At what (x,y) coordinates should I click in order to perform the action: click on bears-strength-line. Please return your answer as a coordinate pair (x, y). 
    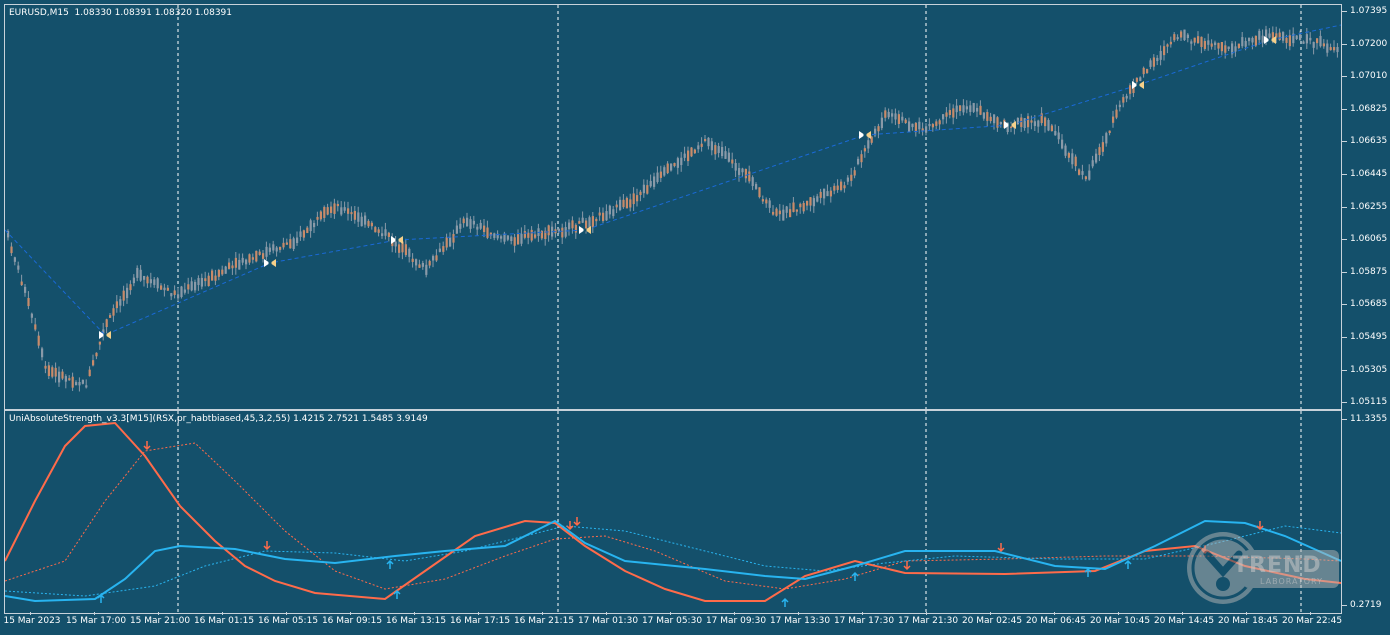
    Looking at the image, I should click on (673, 561).